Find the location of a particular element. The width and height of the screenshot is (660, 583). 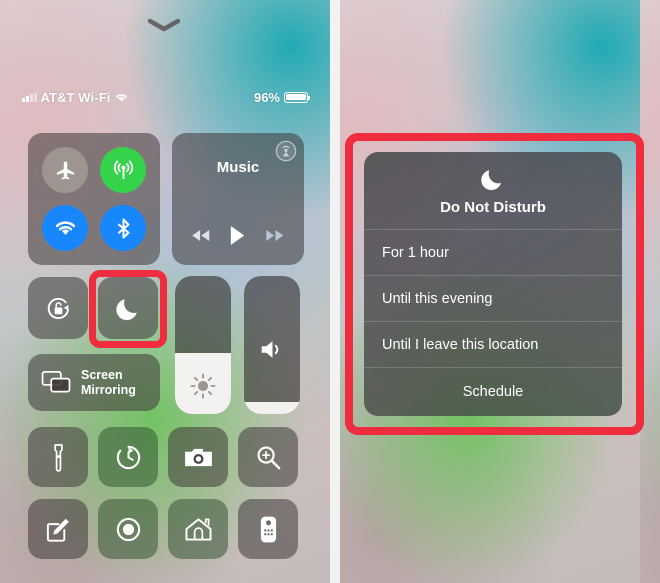

screen-mirroring-label: Screen Mirroring is located at coordinates (108, 382).